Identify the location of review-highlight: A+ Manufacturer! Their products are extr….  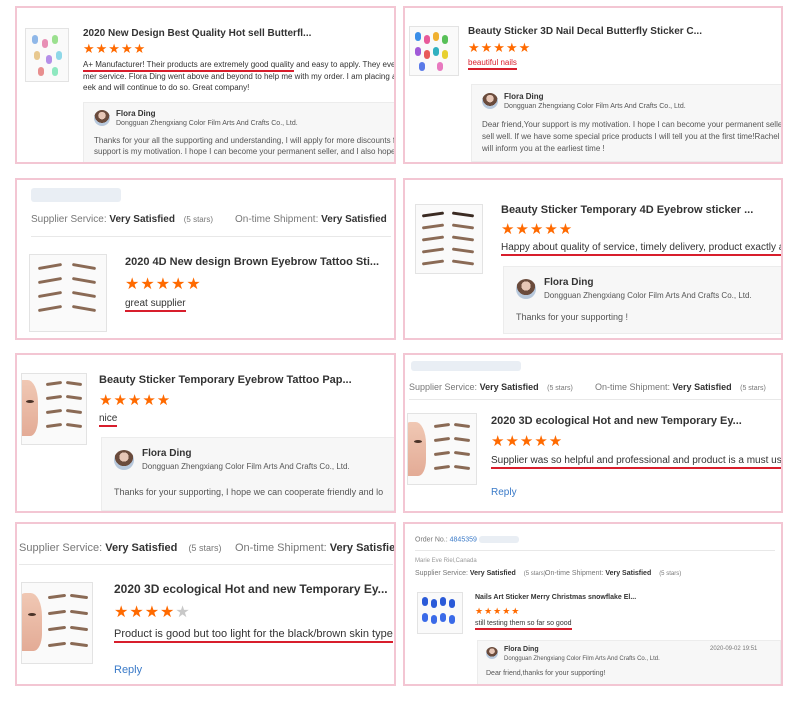
(188, 66).